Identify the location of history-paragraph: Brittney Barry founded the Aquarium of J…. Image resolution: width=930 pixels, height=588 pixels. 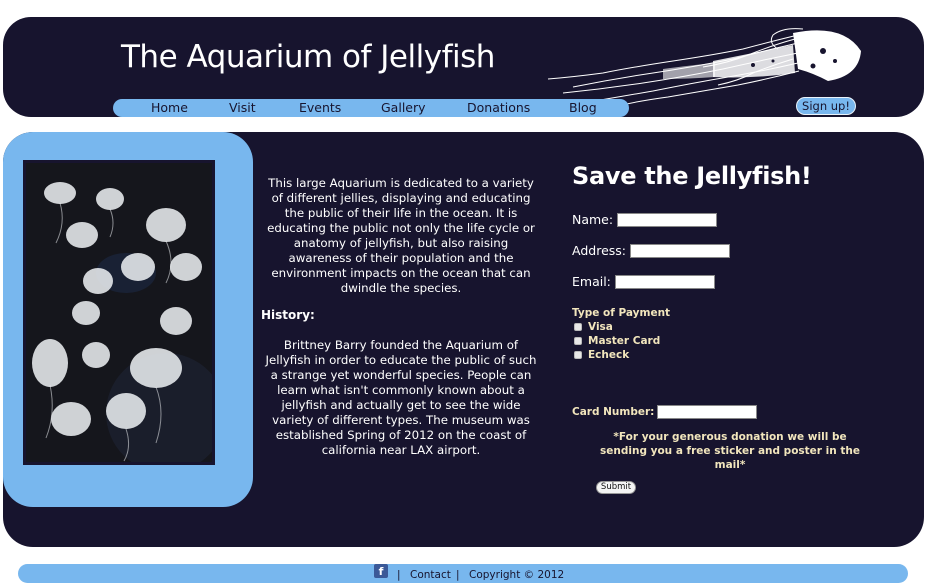
(401, 397).